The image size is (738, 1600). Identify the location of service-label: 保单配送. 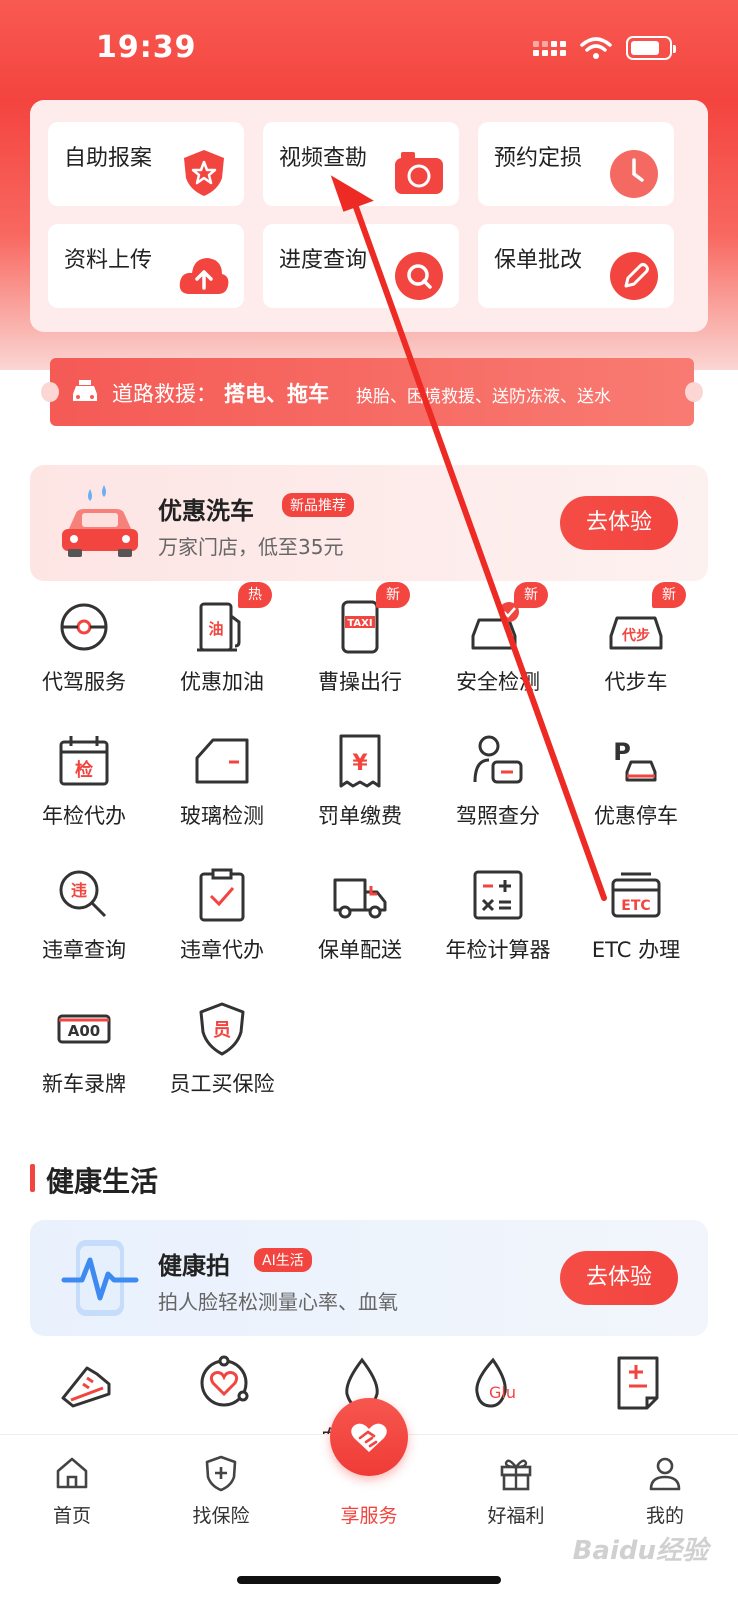
(360, 950).